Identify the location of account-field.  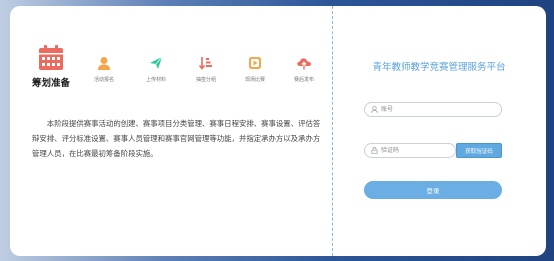
(433, 109).